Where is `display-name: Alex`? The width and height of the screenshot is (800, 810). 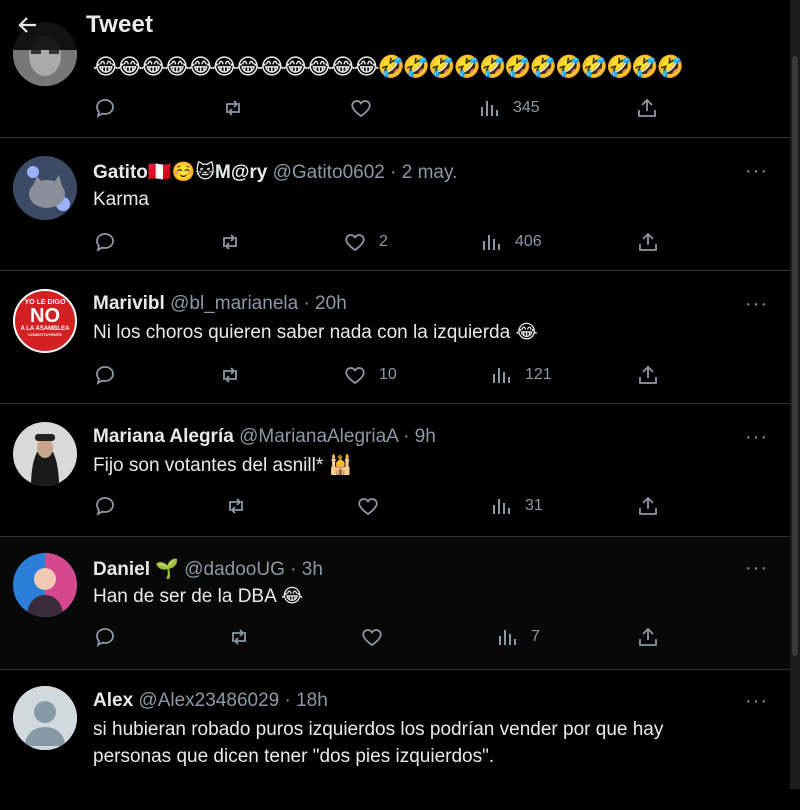 display-name: Alex is located at coordinates (113, 700).